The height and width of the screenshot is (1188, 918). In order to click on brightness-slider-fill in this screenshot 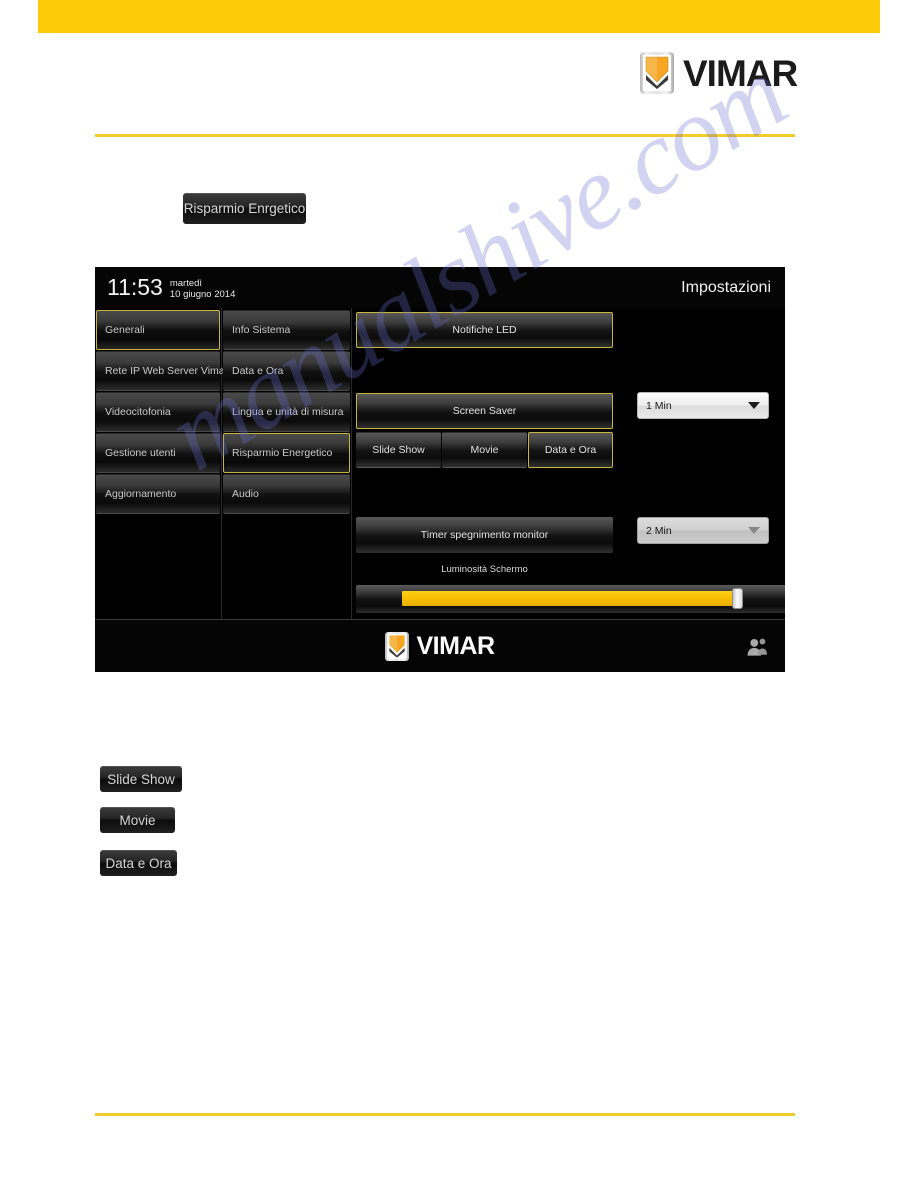, I will do `click(569, 598)`.